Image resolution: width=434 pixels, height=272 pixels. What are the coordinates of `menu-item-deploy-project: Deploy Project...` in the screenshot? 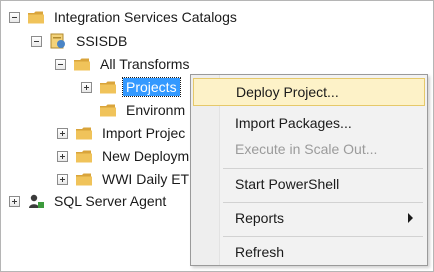 It's located at (309, 92).